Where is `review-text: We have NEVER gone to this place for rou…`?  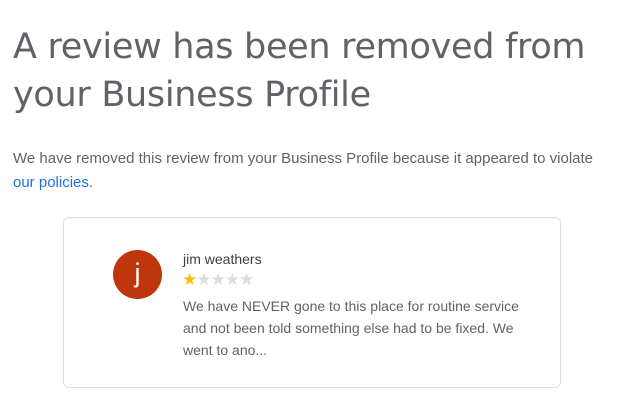
review-text: We have NEVER gone to this place for rou… is located at coordinates (351, 328).